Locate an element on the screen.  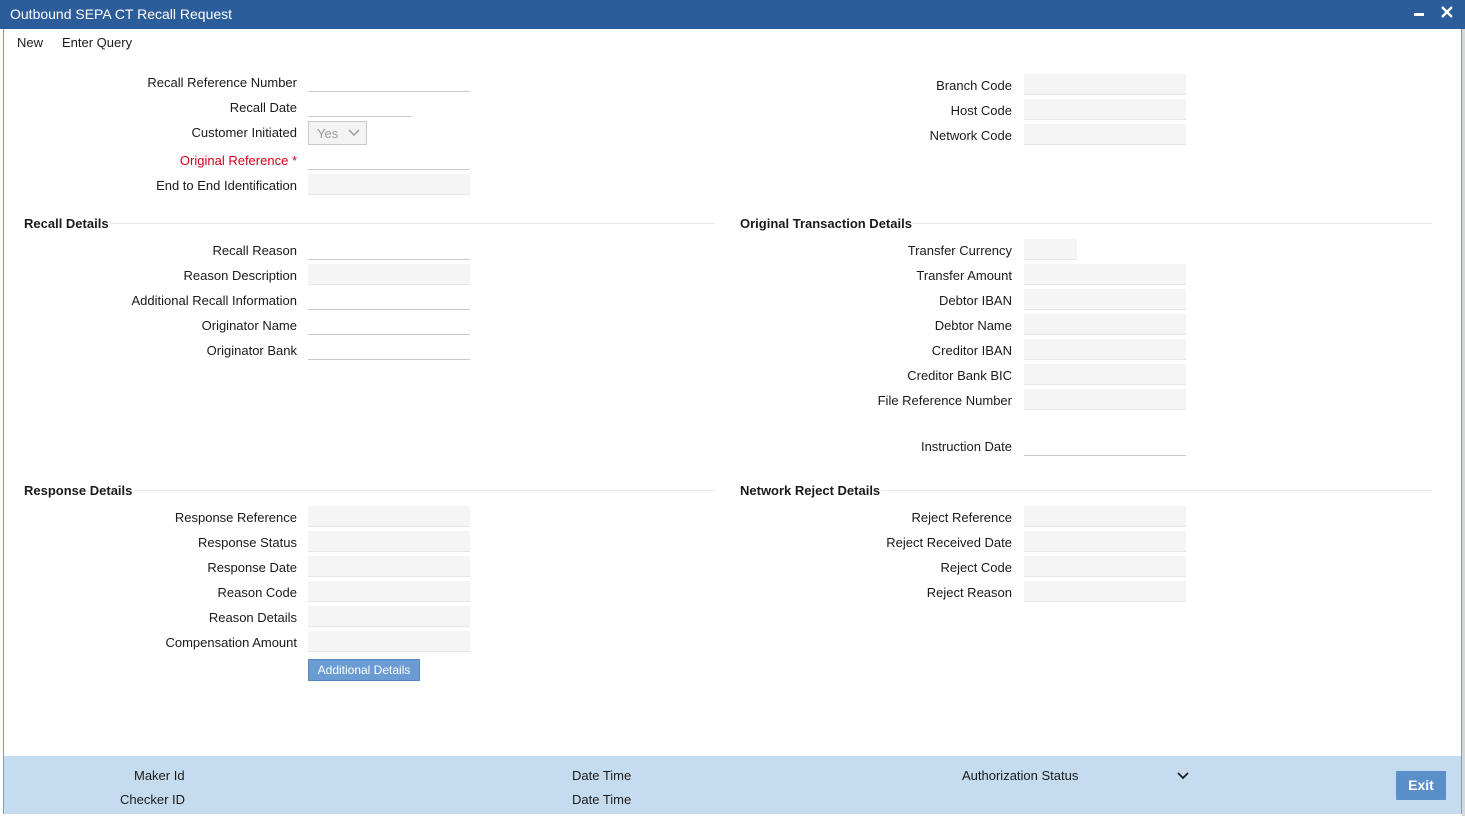
reject-received-date-input is located at coordinates (1105, 541).